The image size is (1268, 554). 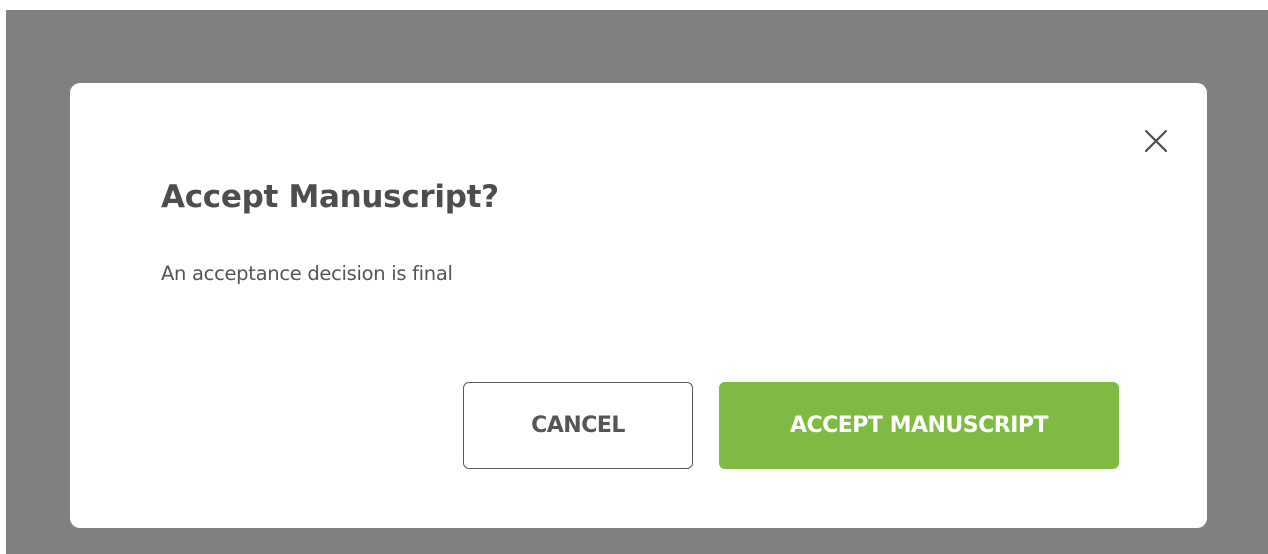 What do you see at coordinates (307, 273) in the screenshot?
I see `dialog-message: An acceptance decision is final` at bounding box center [307, 273].